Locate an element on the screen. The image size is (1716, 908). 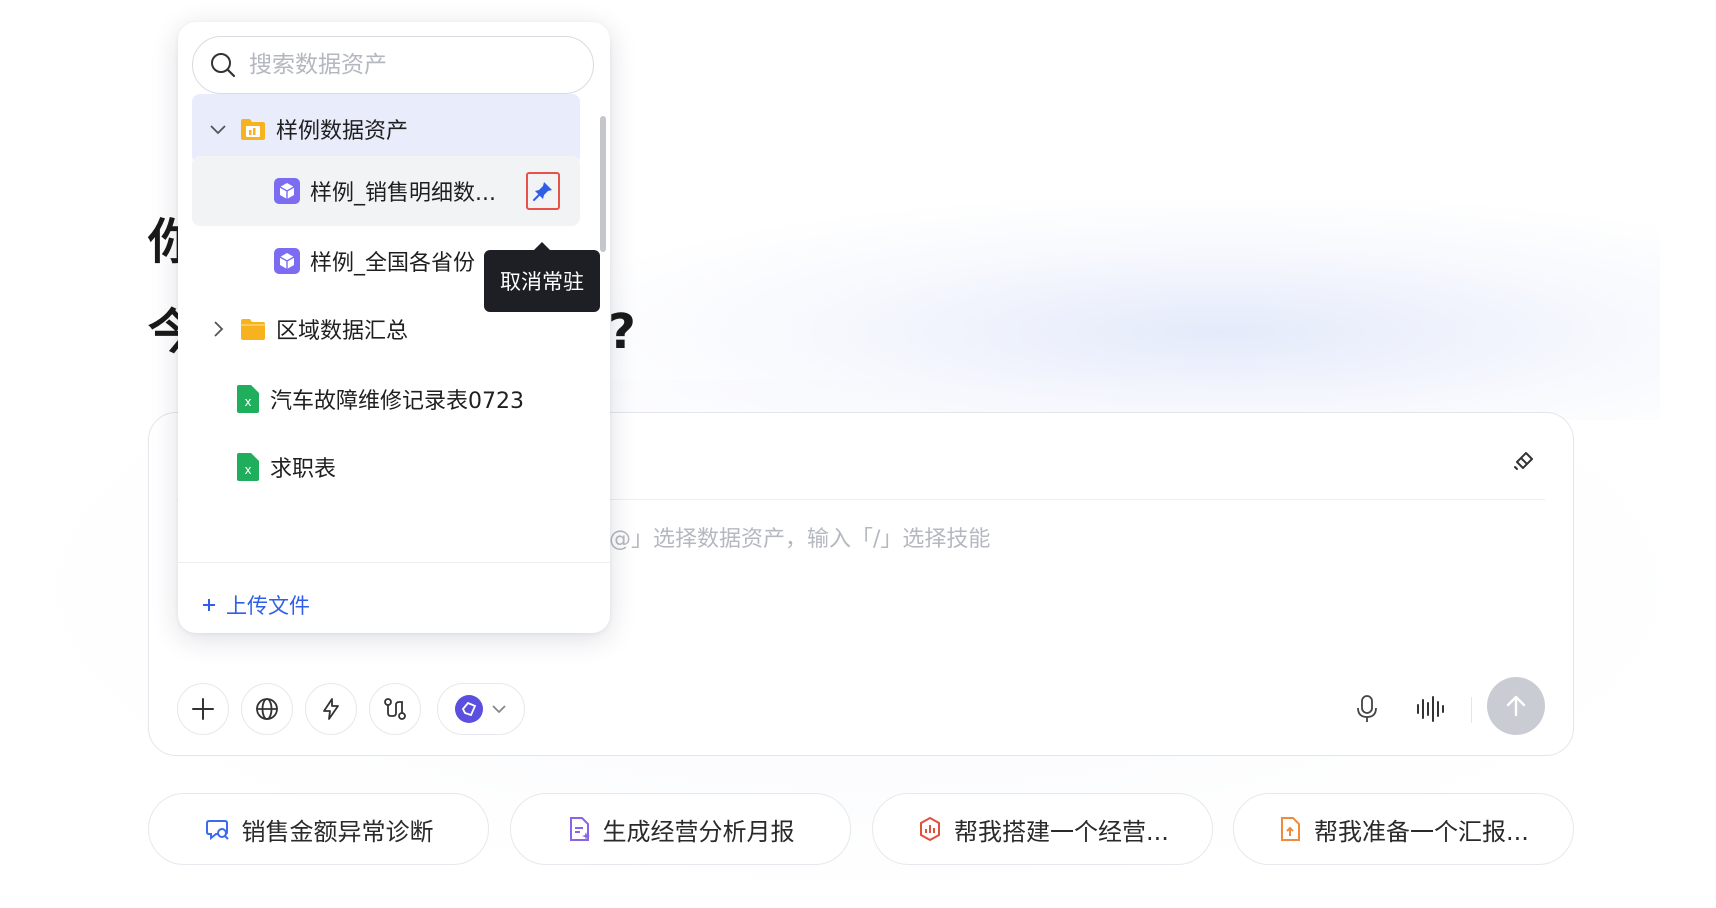
pin-button is located at coordinates (543, 191).